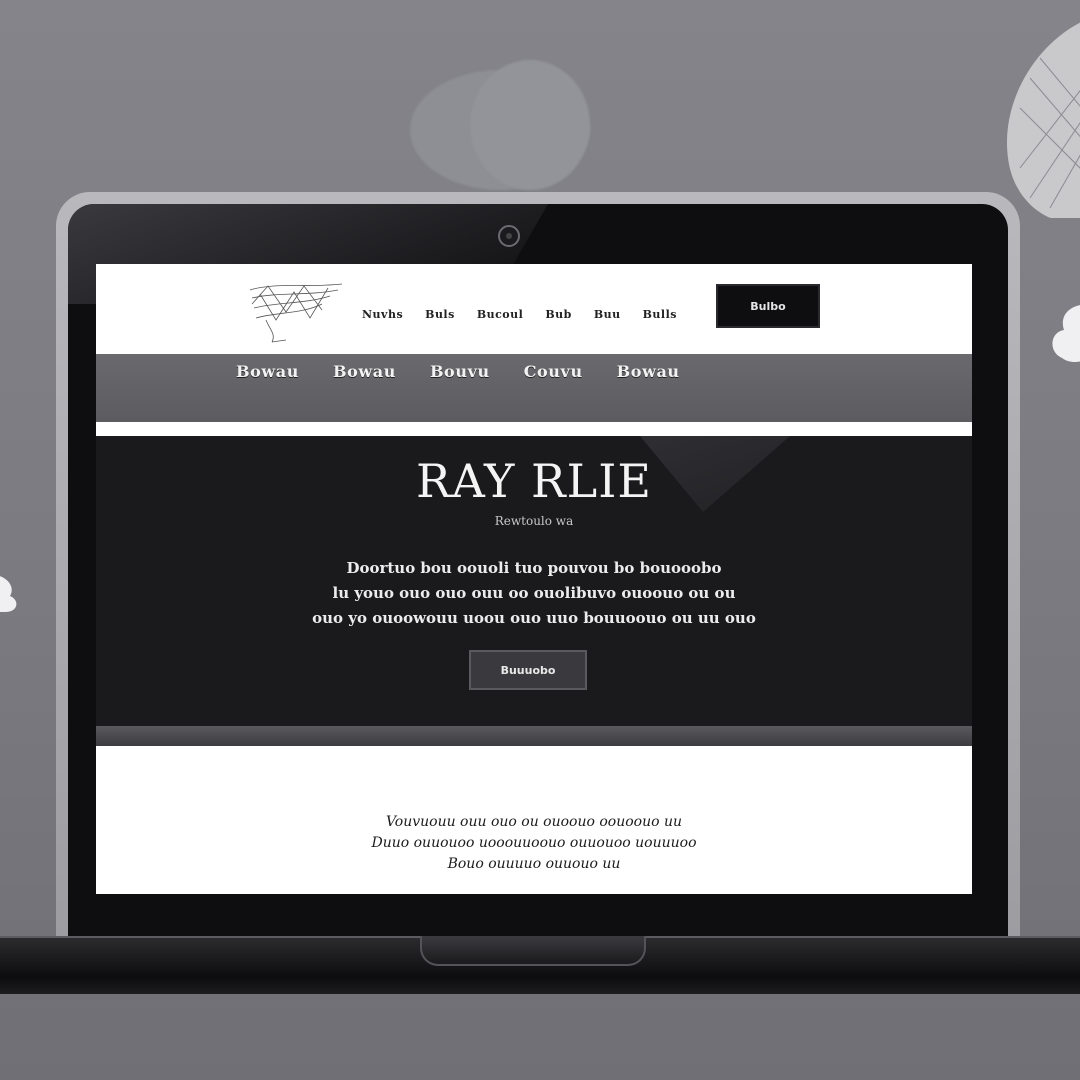  Describe the element at coordinates (768, 306) in the screenshot. I see `header-cta-button: Bulbo` at that location.